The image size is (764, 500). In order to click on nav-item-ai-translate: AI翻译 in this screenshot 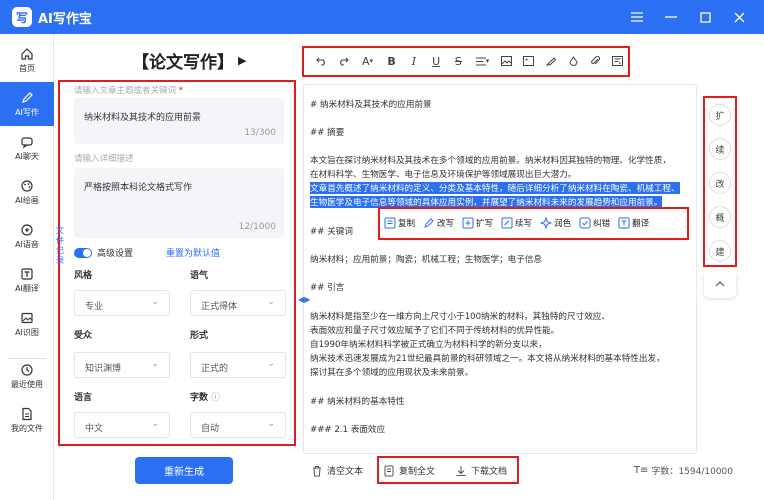, I will do `click(27, 280)`.